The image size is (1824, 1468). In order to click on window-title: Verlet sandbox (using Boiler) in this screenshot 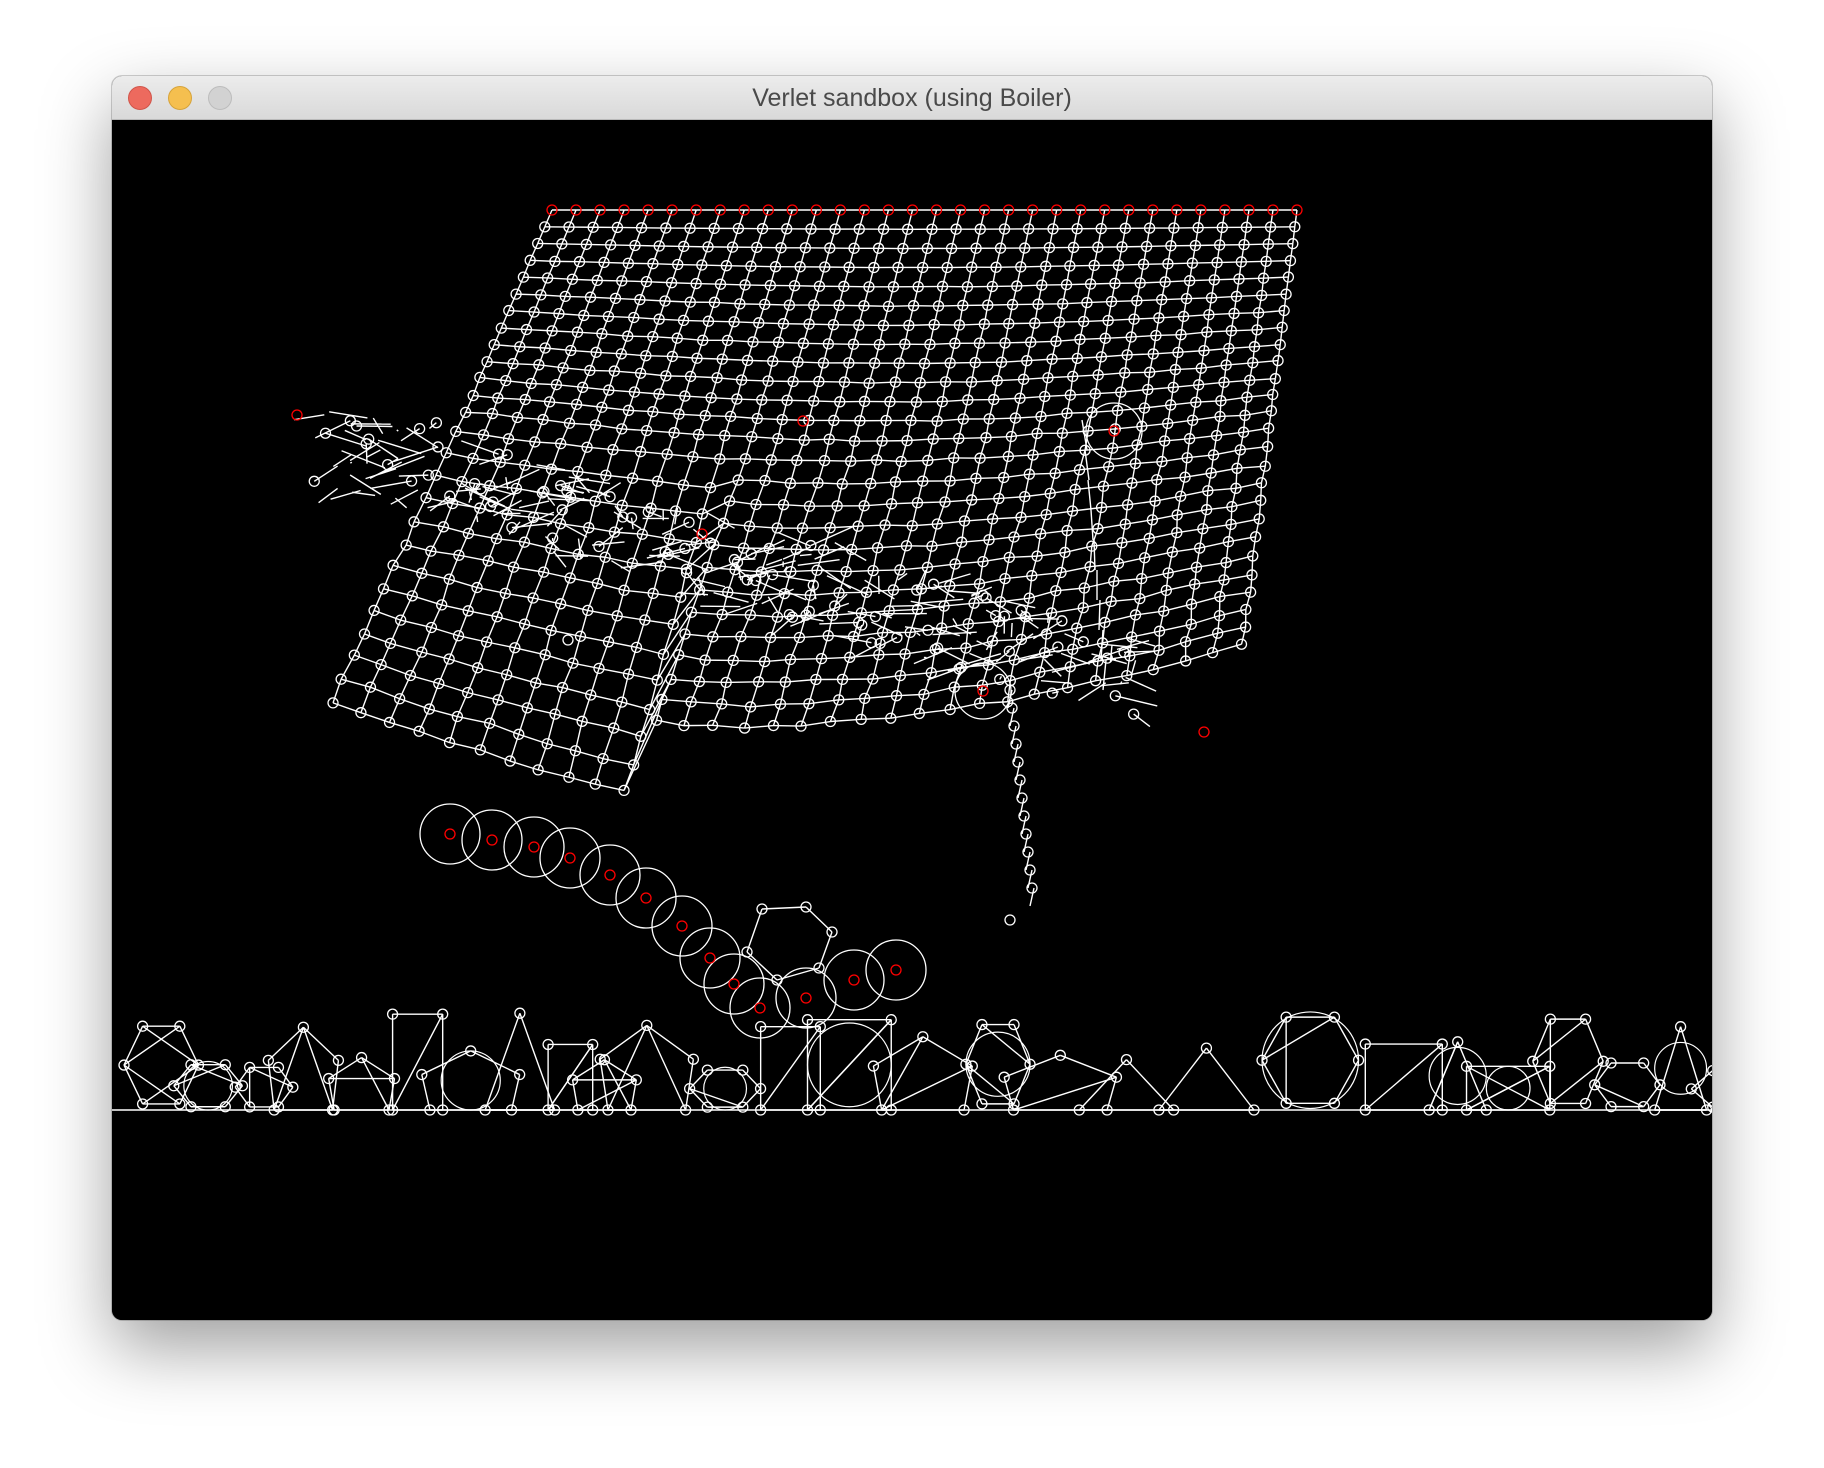, I will do `click(912, 98)`.